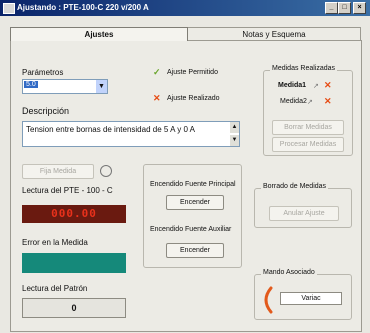 The height and width of the screenshot is (333, 370). What do you see at coordinates (55, 242) in the screenshot?
I see `error-medida-label: Error en la Medida` at bounding box center [55, 242].